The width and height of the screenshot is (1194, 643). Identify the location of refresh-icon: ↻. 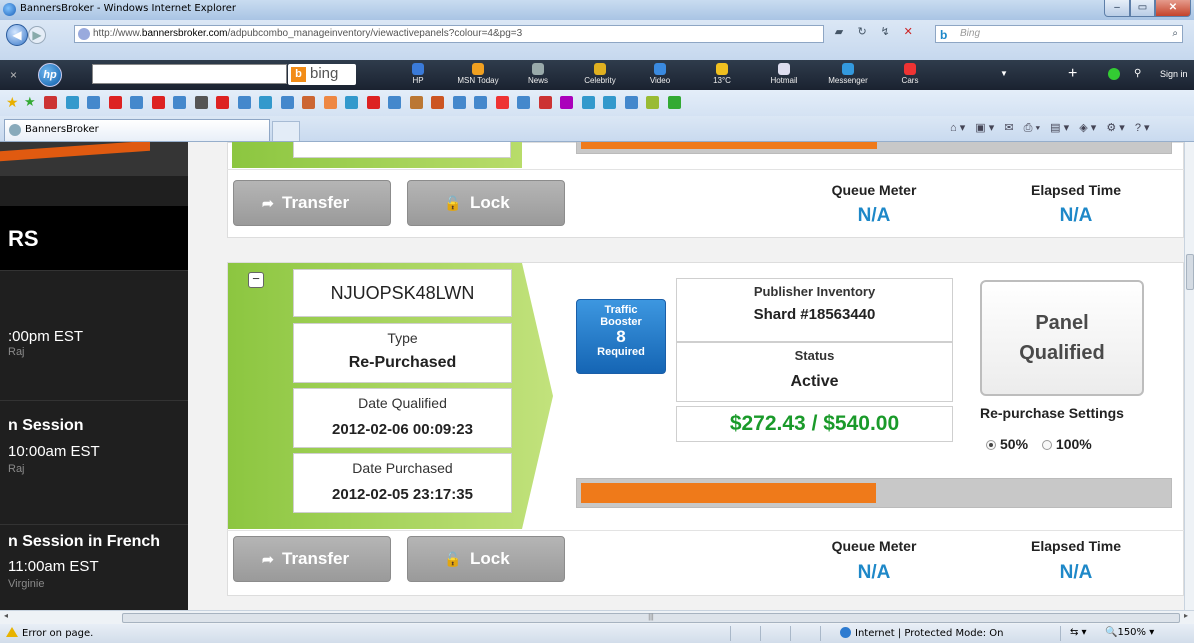
(862, 33).